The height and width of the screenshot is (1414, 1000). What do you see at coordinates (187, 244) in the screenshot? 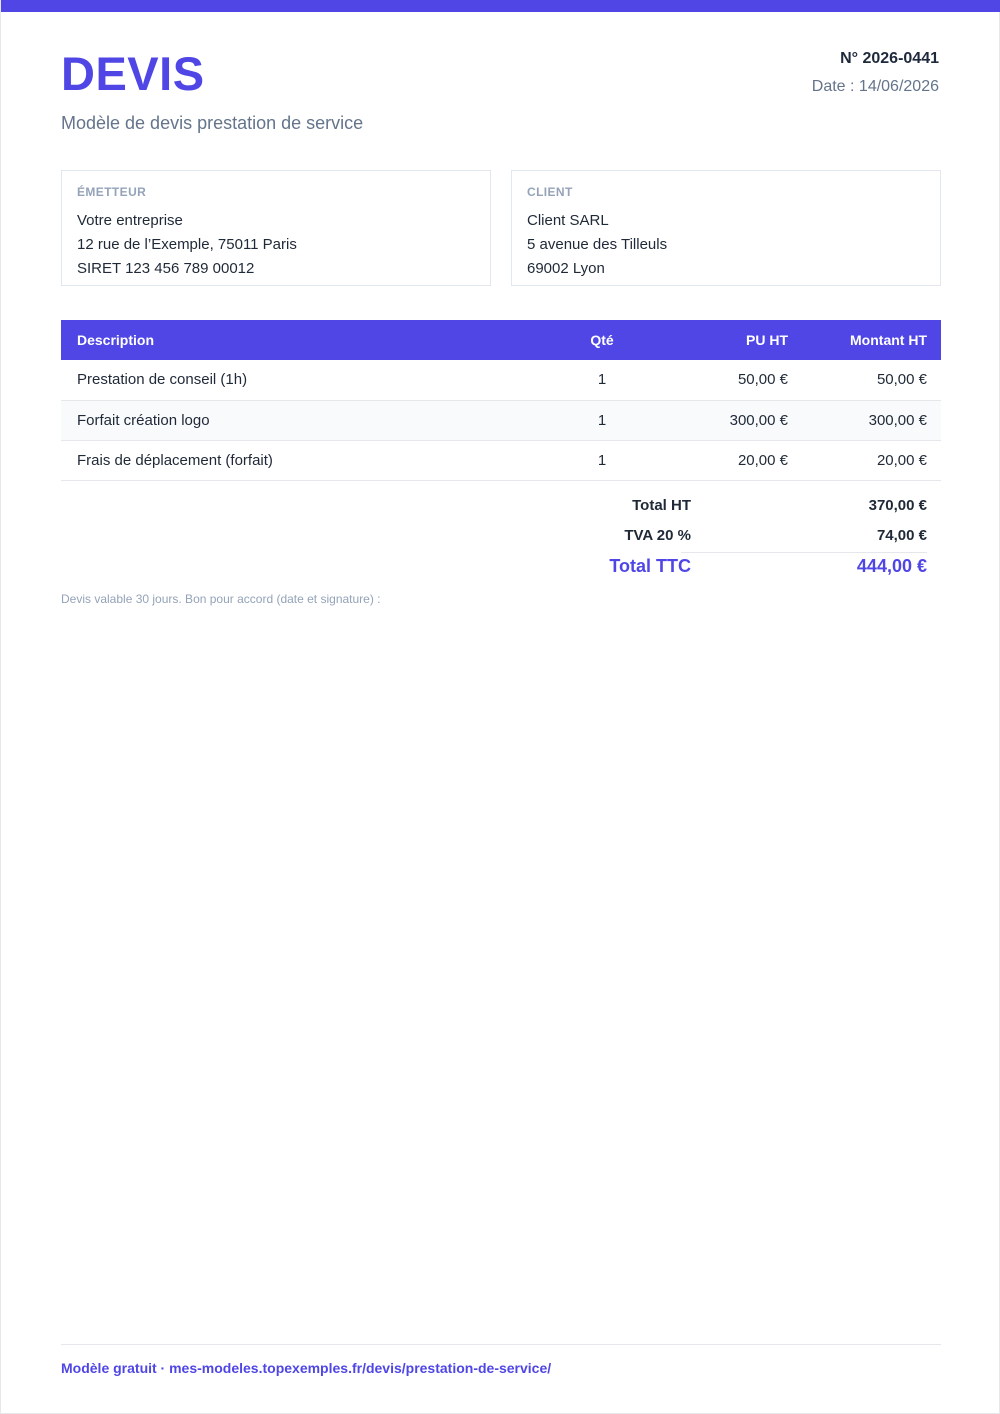
I see `issuer-address: 12 rue de l’Exemple, 75011 Paris` at bounding box center [187, 244].